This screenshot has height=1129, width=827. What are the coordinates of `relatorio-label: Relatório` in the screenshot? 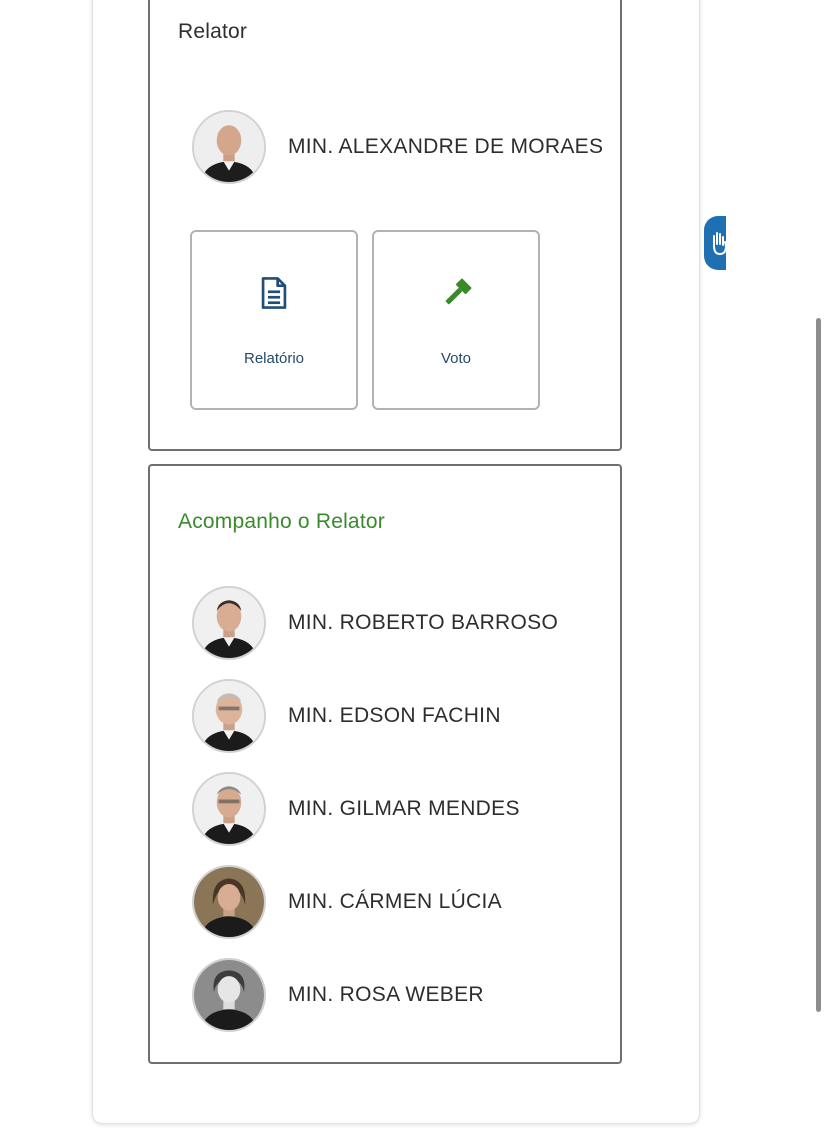 It's located at (274, 358).